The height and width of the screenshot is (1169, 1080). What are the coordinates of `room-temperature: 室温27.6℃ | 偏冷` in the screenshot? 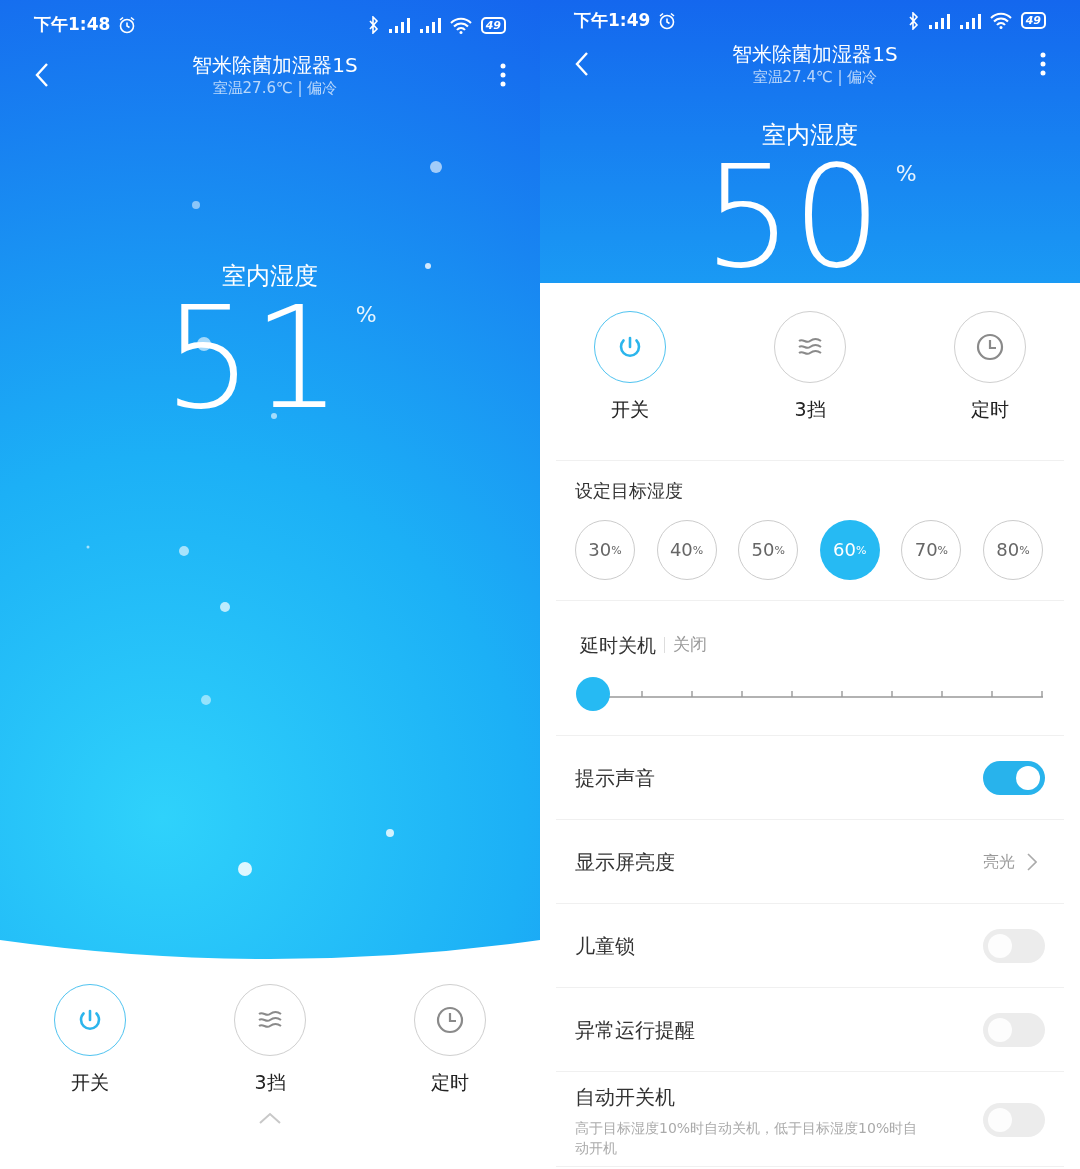 It's located at (275, 88).